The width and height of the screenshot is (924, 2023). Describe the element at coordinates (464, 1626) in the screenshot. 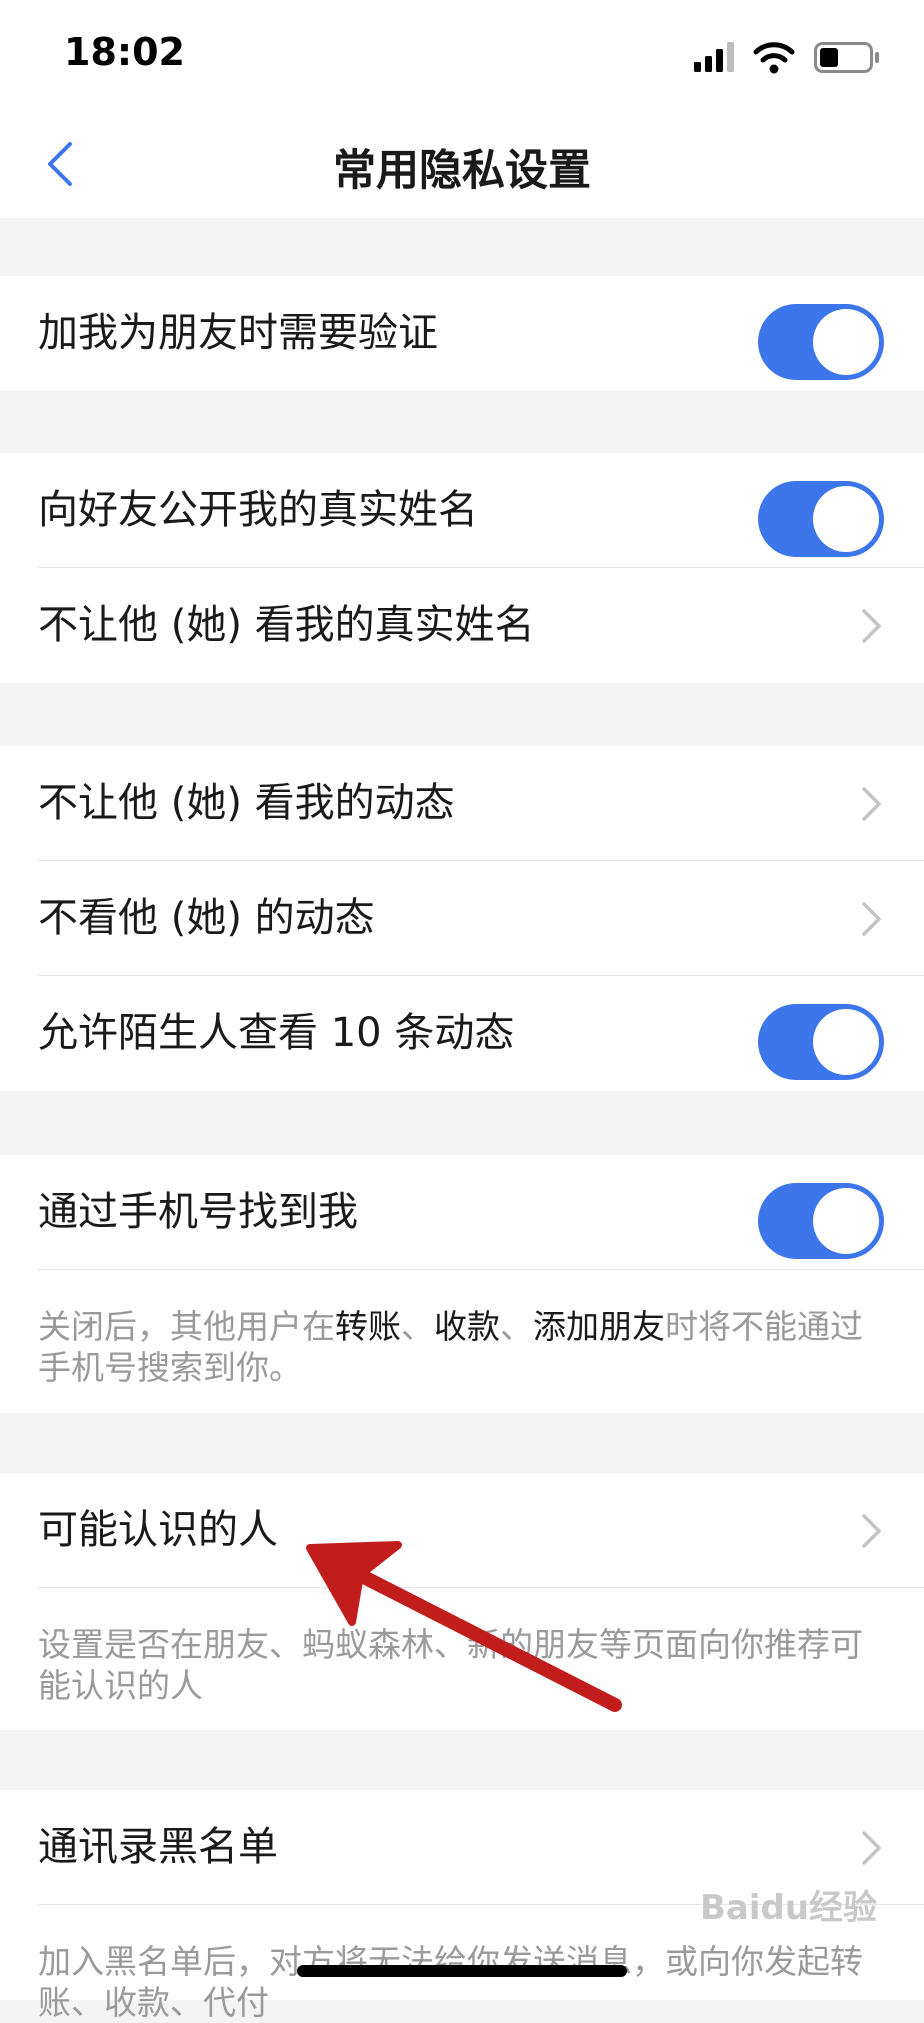

I see `red-arrow-annotation` at that location.